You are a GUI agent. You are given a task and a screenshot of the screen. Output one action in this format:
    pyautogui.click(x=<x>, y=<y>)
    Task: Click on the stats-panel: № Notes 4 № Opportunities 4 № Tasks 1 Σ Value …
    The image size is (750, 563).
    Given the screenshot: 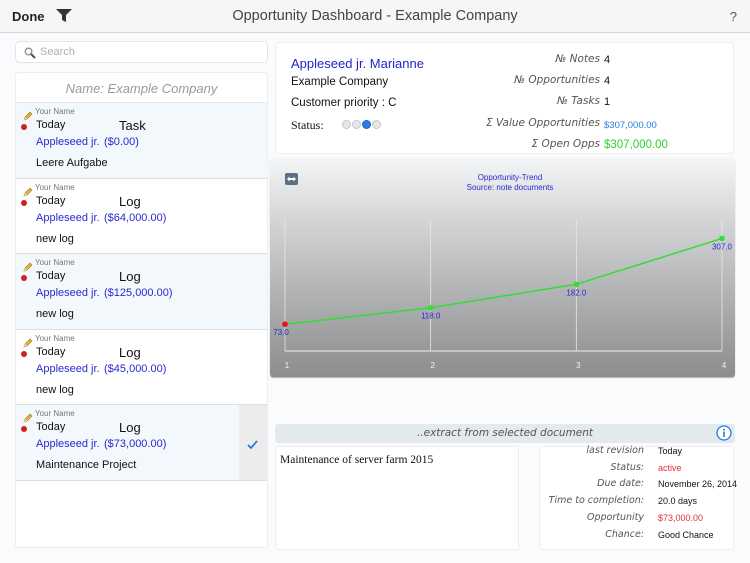 What is the action you would take?
    pyautogui.click(x=586, y=106)
    